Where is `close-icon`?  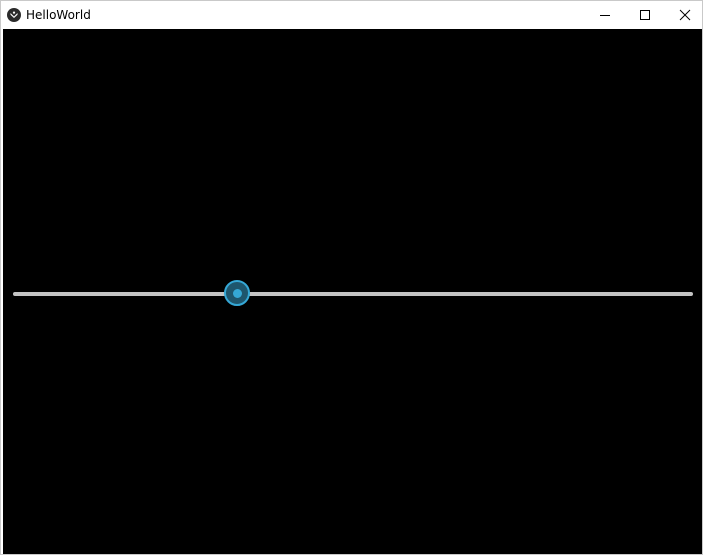 close-icon is located at coordinates (685, 15).